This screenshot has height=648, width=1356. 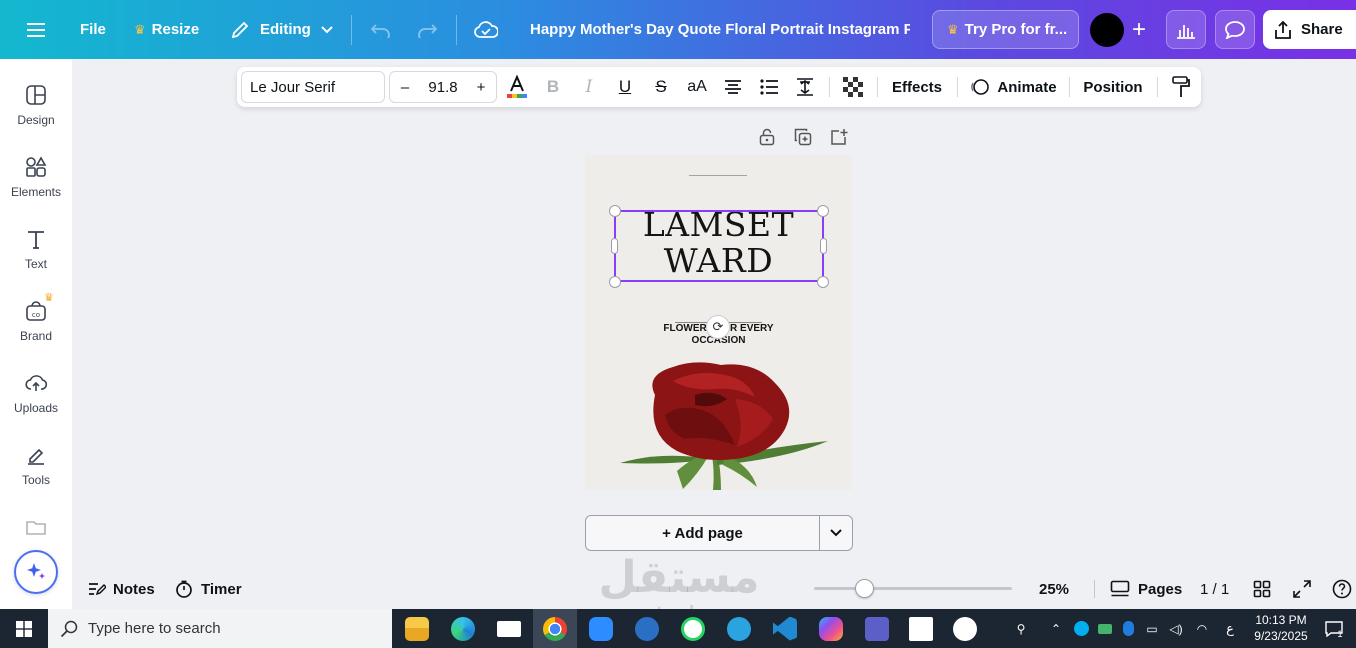 I want to click on text-color-button, so click(x=517, y=87).